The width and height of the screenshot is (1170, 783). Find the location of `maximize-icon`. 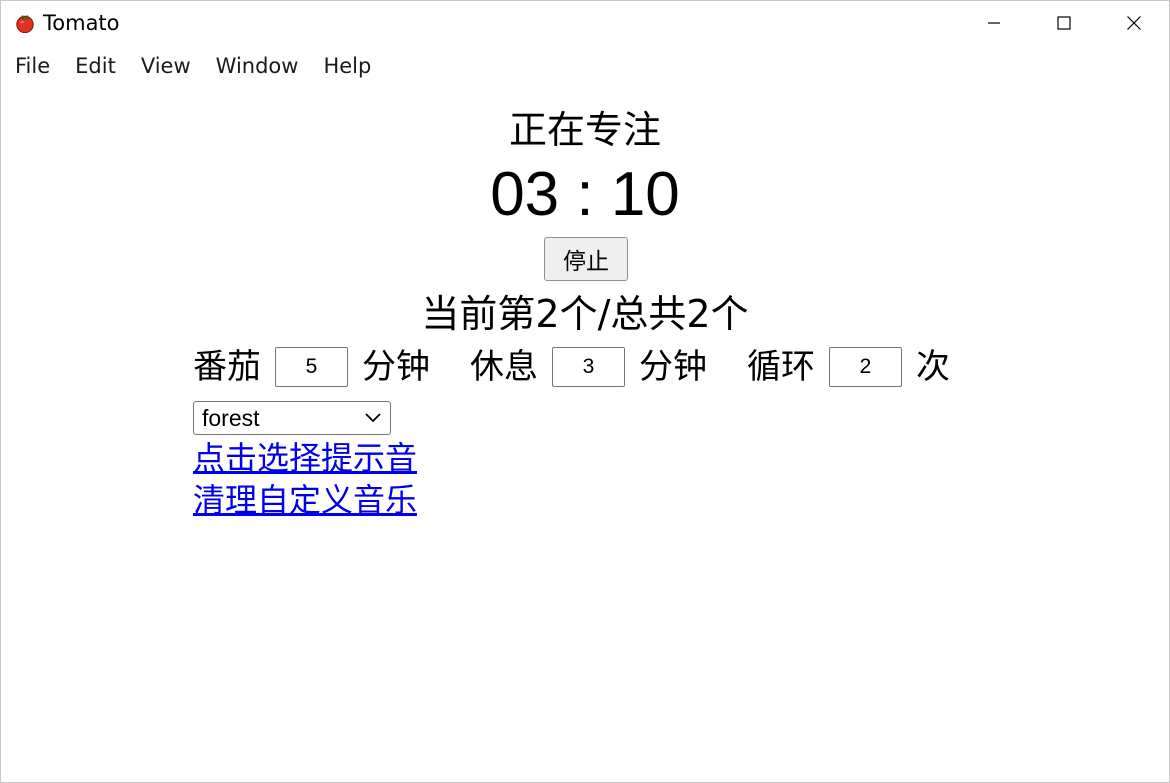

maximize-icon is located at coordinates (1064, 23).